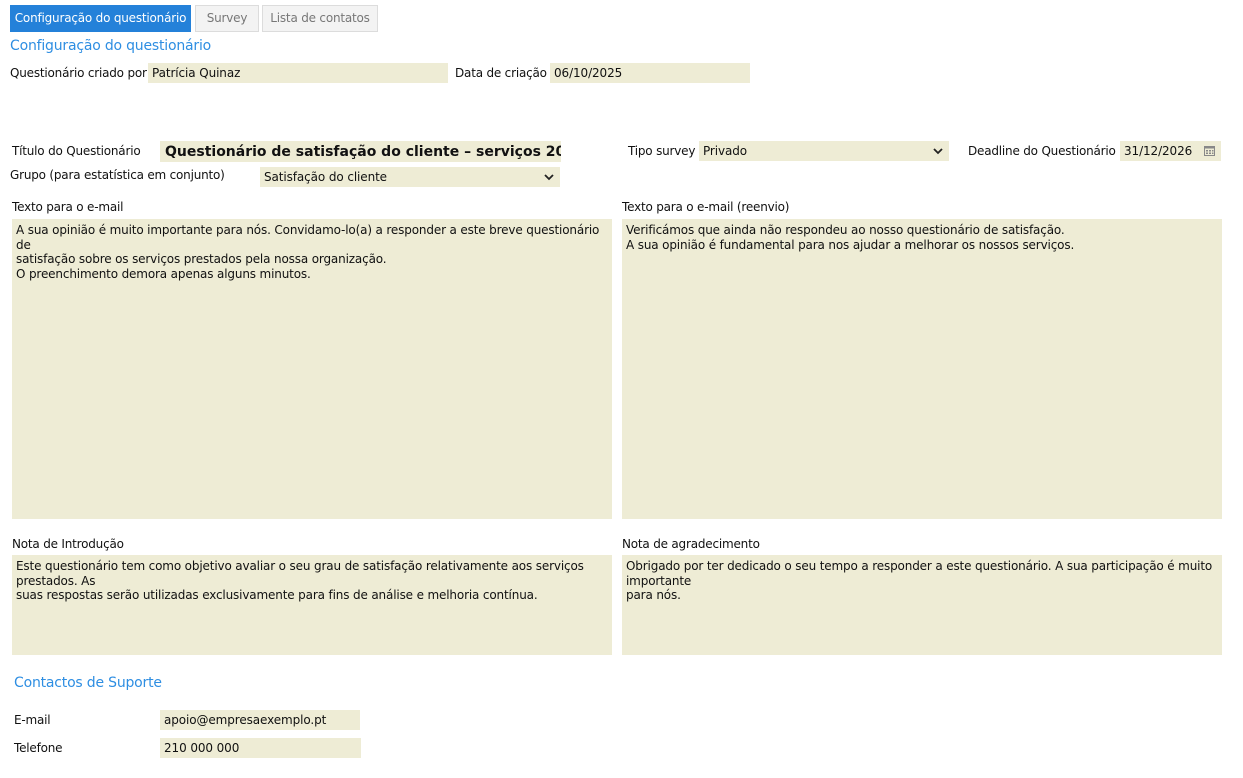 The width and height of the screenshot is (1243, 778). I want to click on support-phone-label: Telefone, so click(38, 748).